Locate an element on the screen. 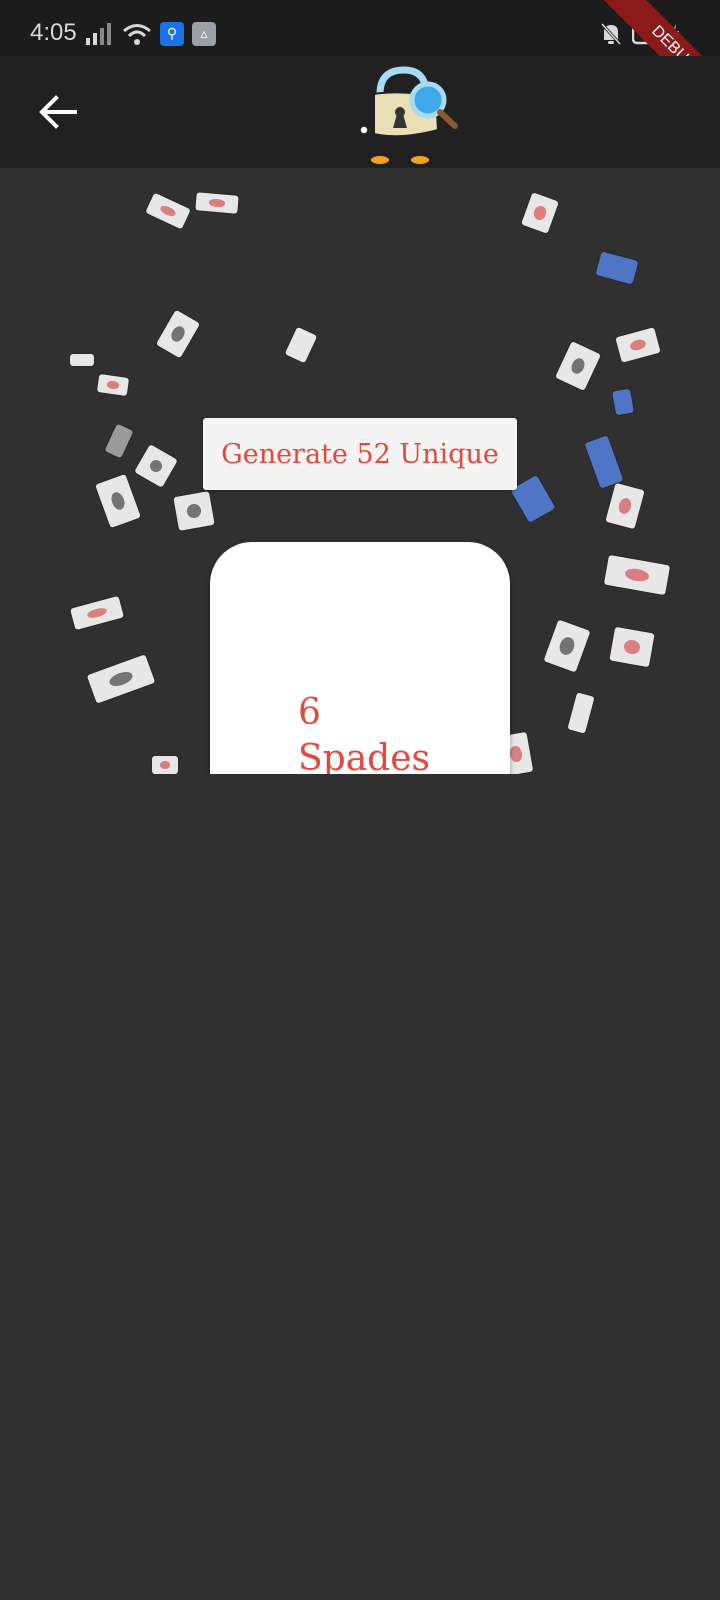 The image size is (720, 1600). card-suit: Spades is located at coordinates (364, 756).